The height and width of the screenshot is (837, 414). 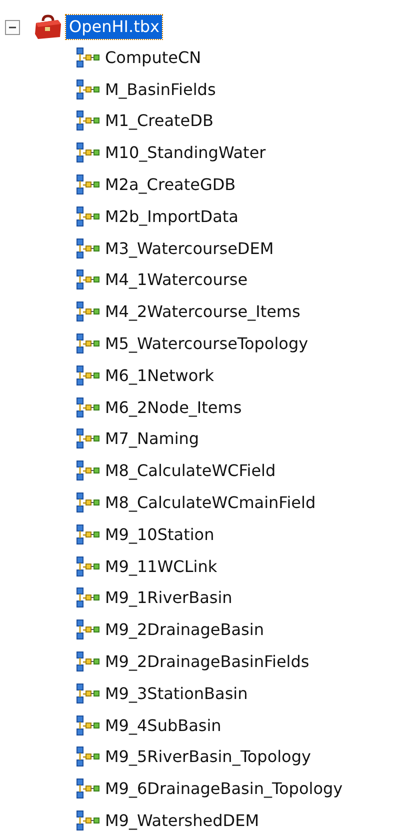 What do you see at coordinates (208, 757) in the screenshot?
I see `model-label: M9_5RiverBasin_Topology` at bounding box center [208, 757].